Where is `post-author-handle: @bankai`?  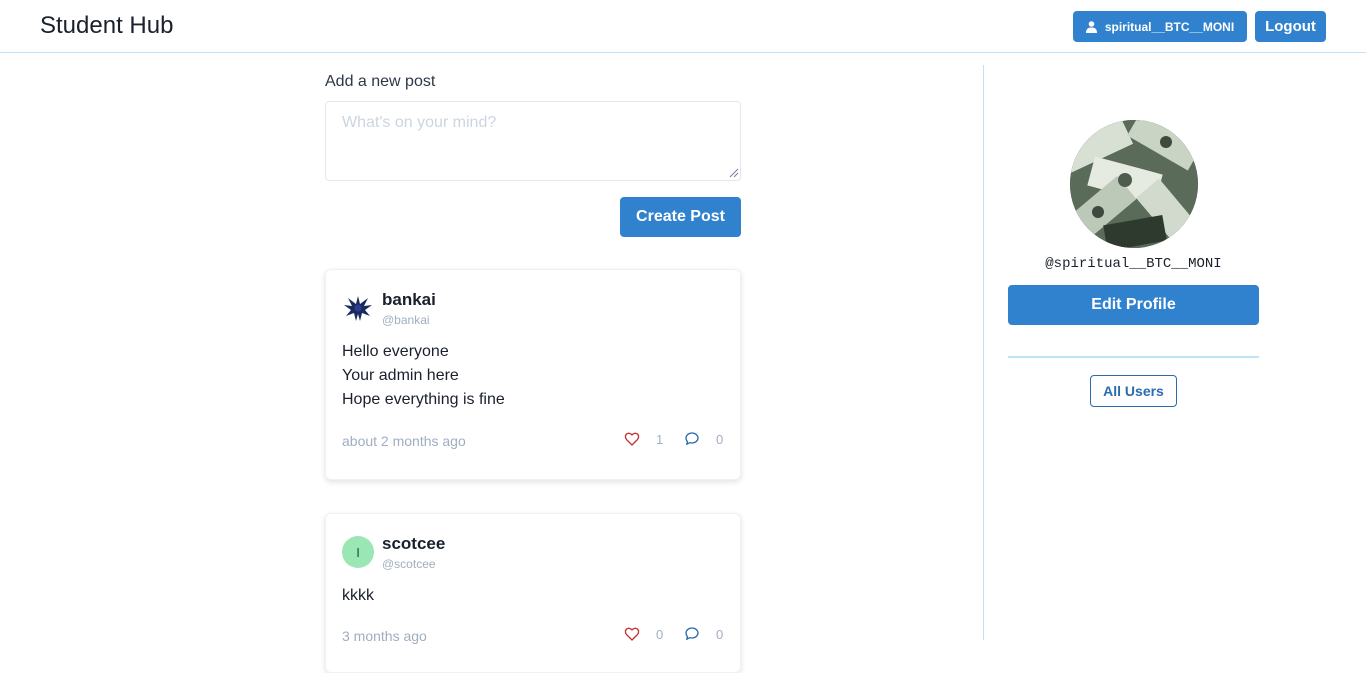
post-author-handle: @bankai is located at coordinates (406, 320).